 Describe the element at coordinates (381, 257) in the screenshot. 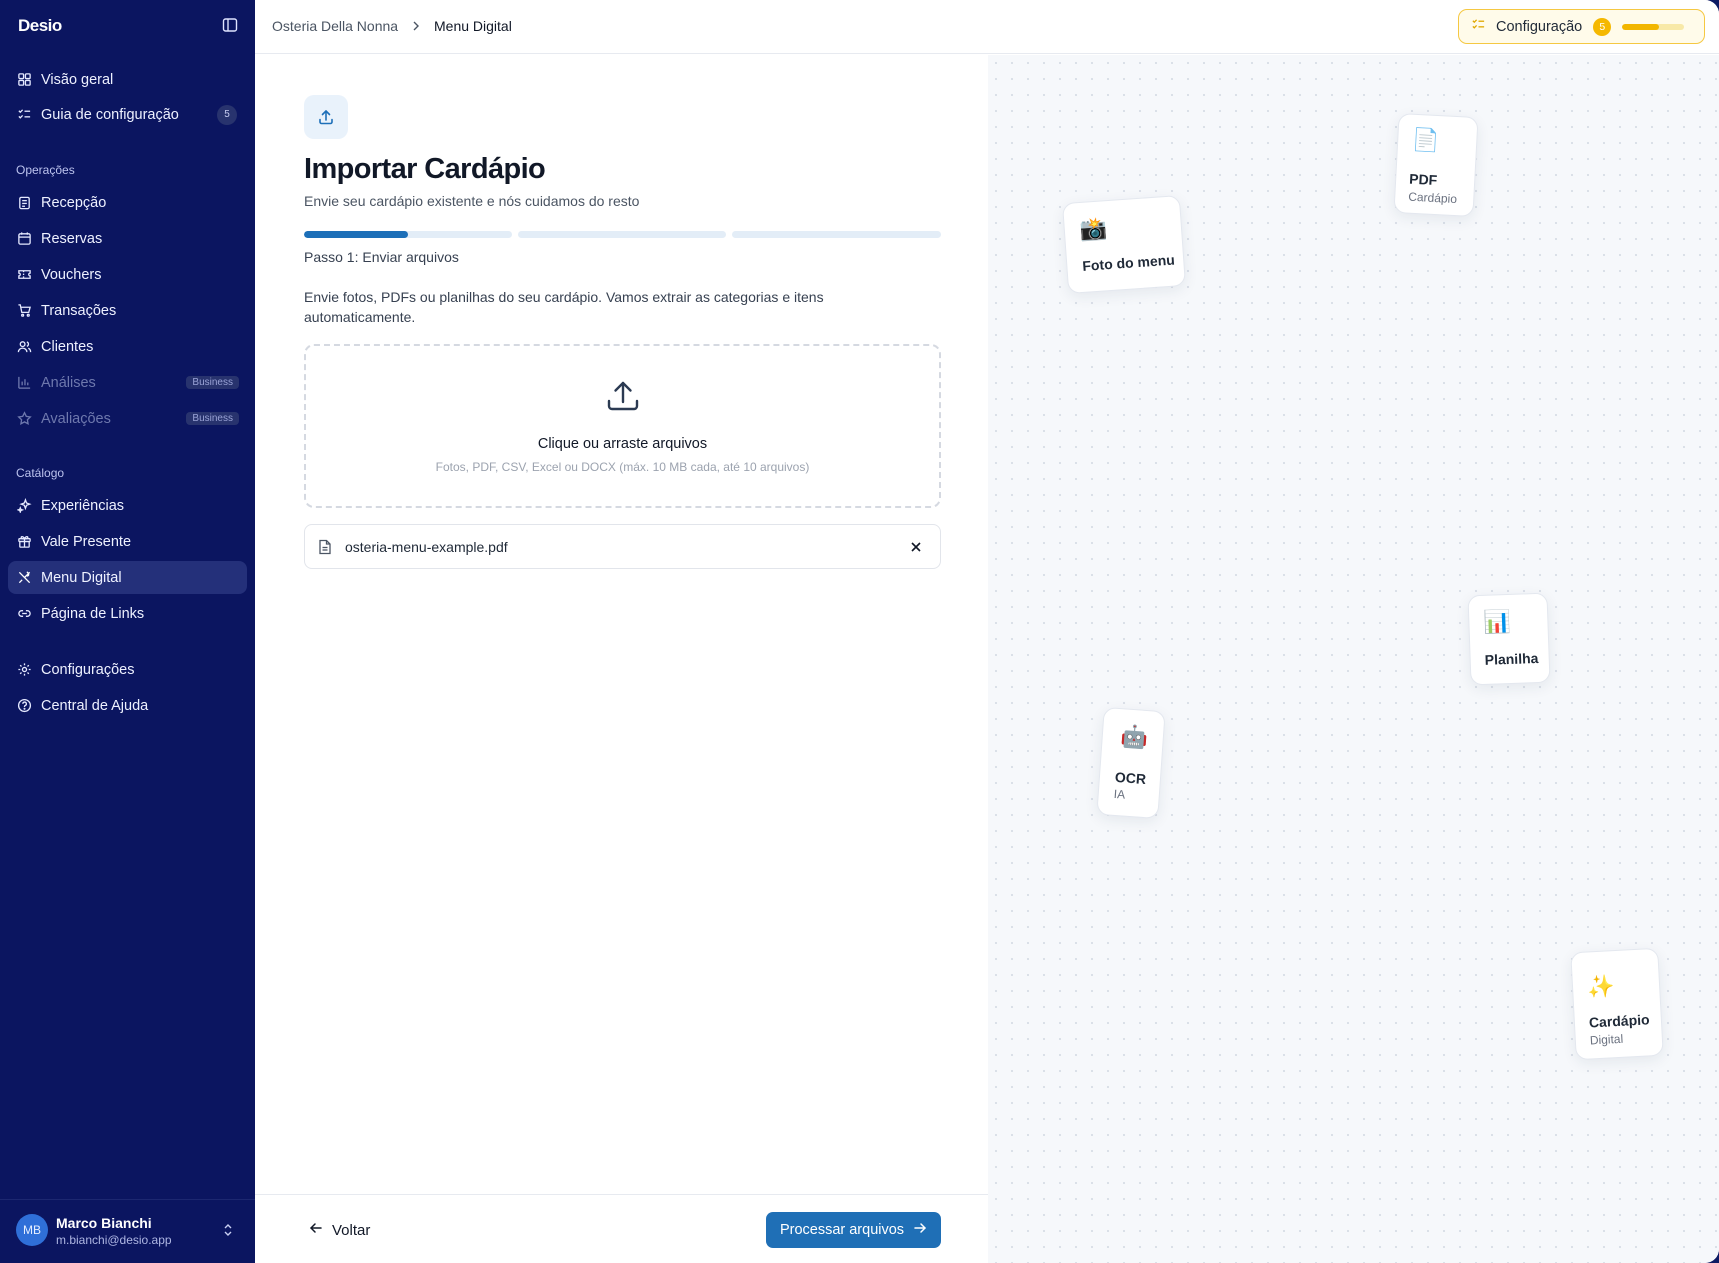

I see `step-label: Passo 1: Enviar arquivos` at that location.